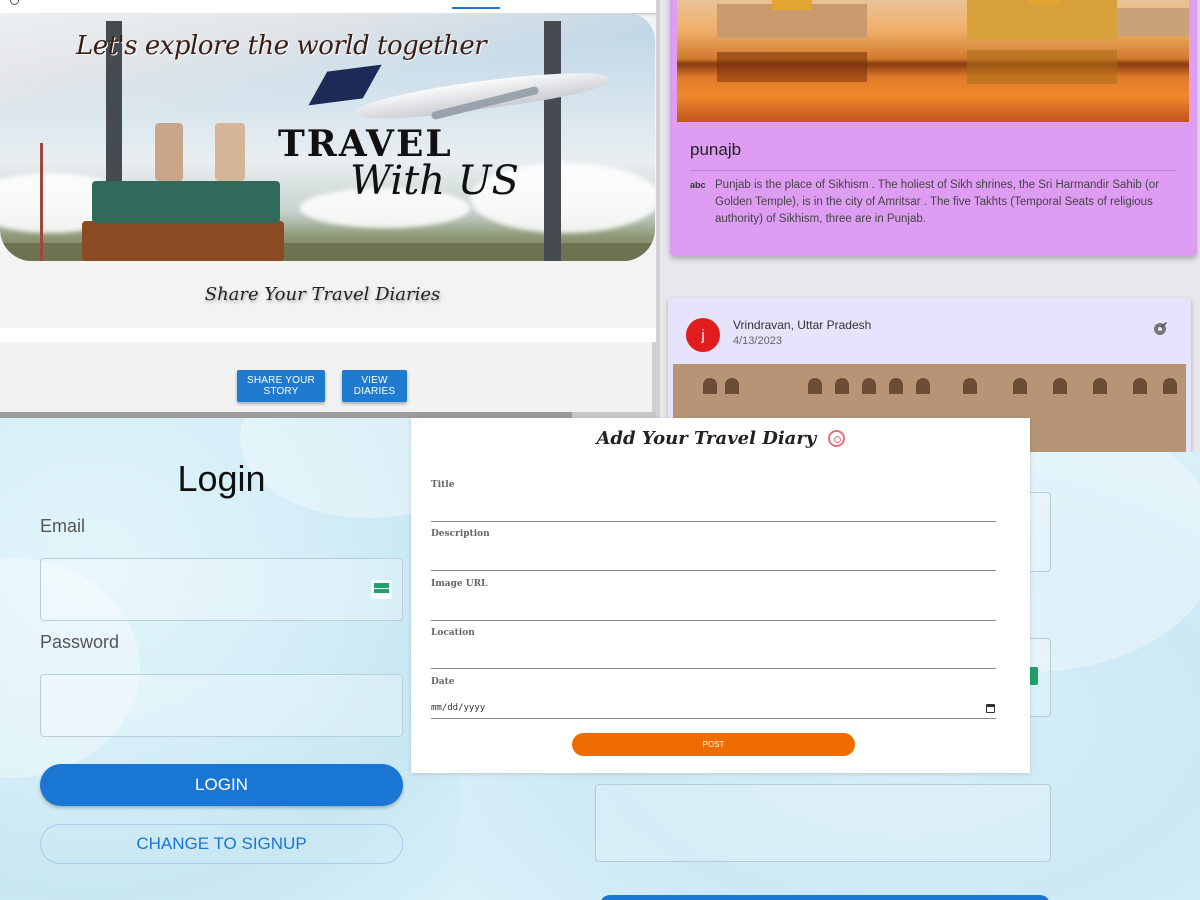 This screenshot has width=1200, height=900. What do you see at coordinates (706, 438) in the screenshot?
I see `form-title-text: Add Your Travel Diary` at bounding box center [706, 438].